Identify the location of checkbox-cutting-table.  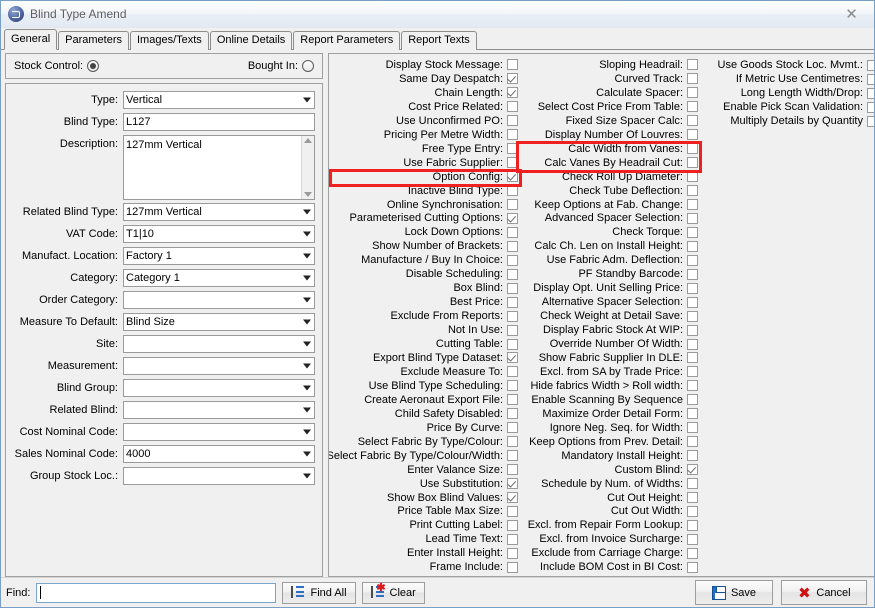
(512, 344).